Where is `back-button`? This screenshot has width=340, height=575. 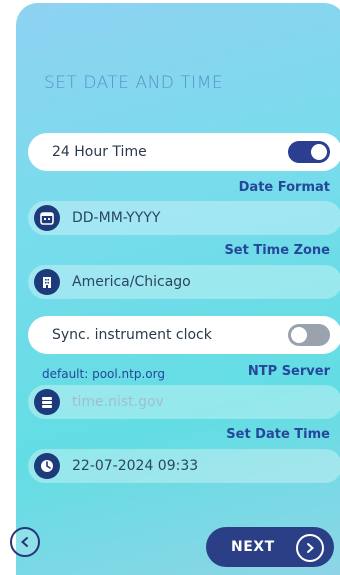 back-button is located at coordinates (25, 542).